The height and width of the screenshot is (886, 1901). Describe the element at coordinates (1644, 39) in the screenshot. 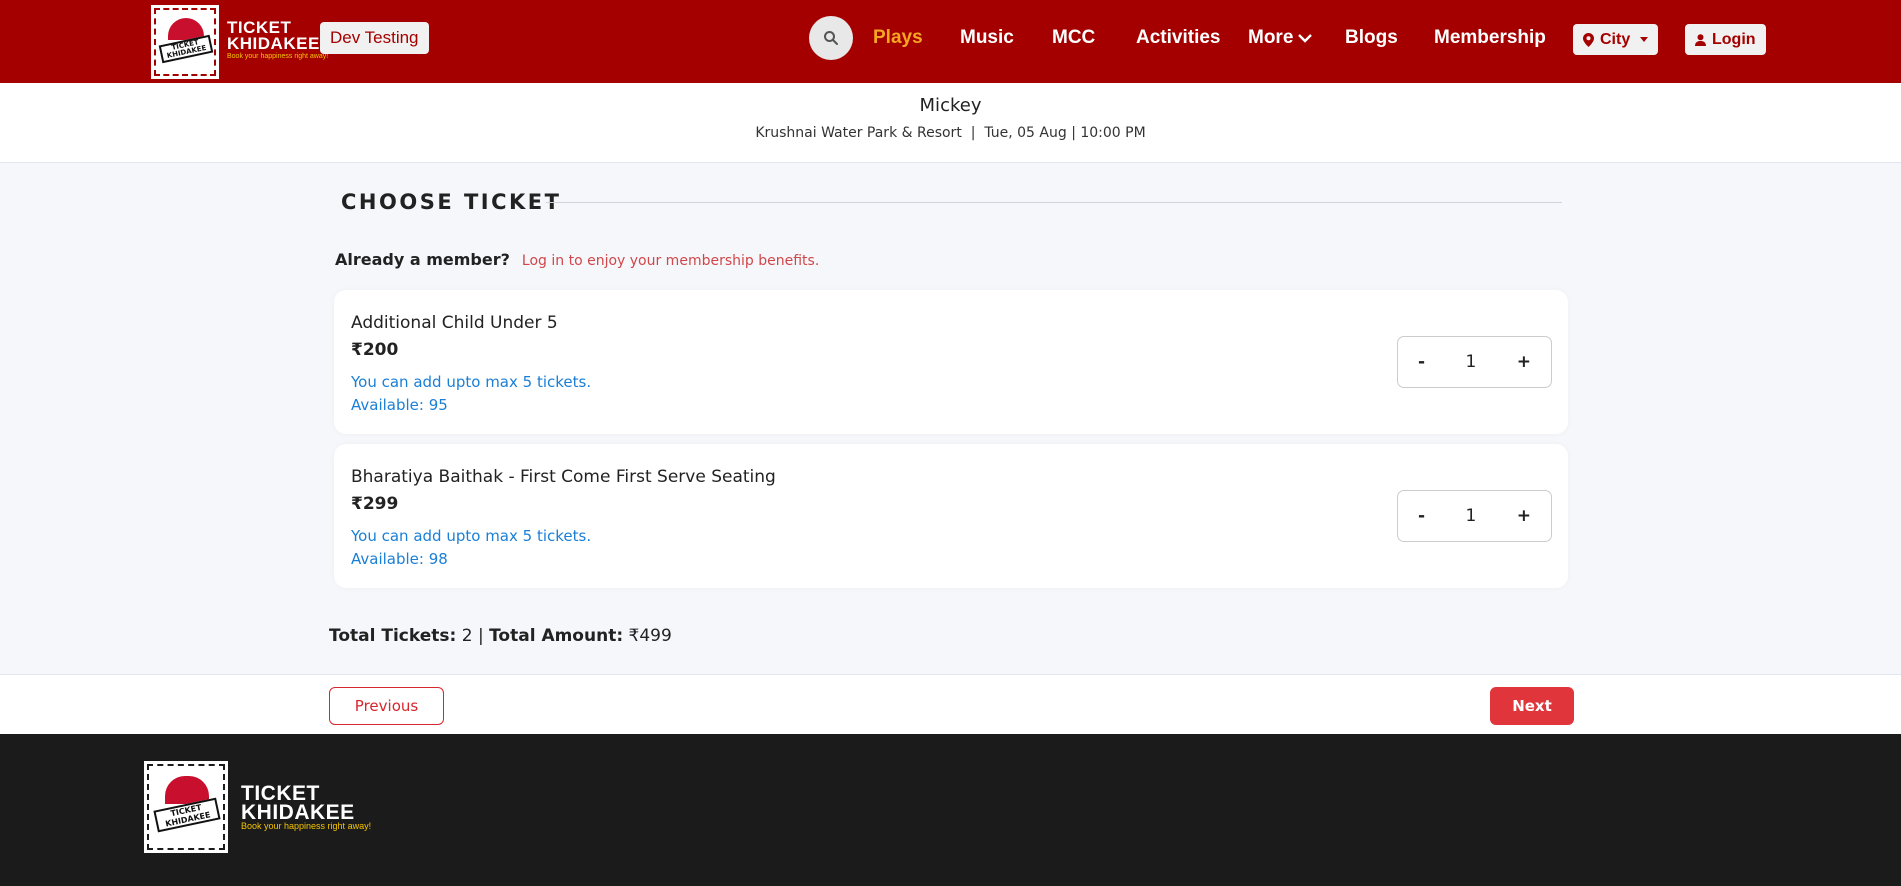

I see `caret-down-icon` at that location.